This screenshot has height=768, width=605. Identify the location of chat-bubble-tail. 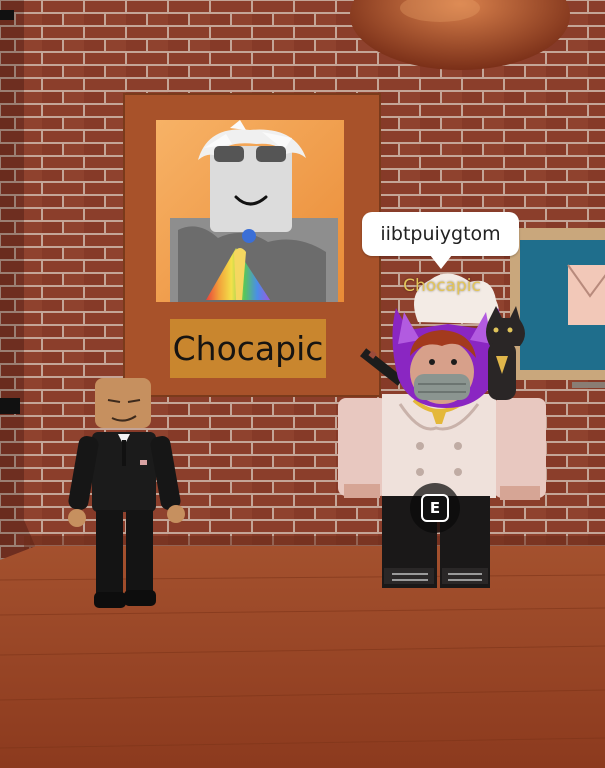
(441, 262).